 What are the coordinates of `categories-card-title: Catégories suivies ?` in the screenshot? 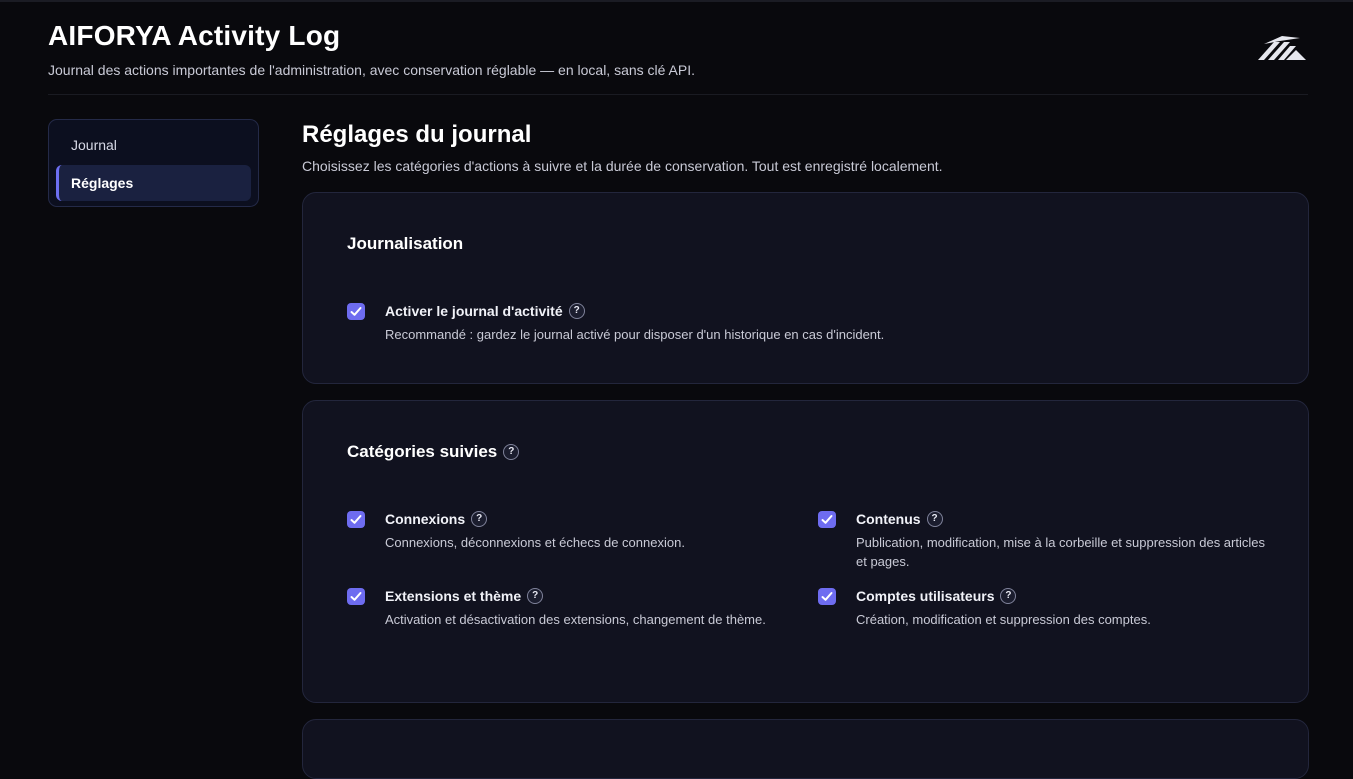 It's located at (433, 452).